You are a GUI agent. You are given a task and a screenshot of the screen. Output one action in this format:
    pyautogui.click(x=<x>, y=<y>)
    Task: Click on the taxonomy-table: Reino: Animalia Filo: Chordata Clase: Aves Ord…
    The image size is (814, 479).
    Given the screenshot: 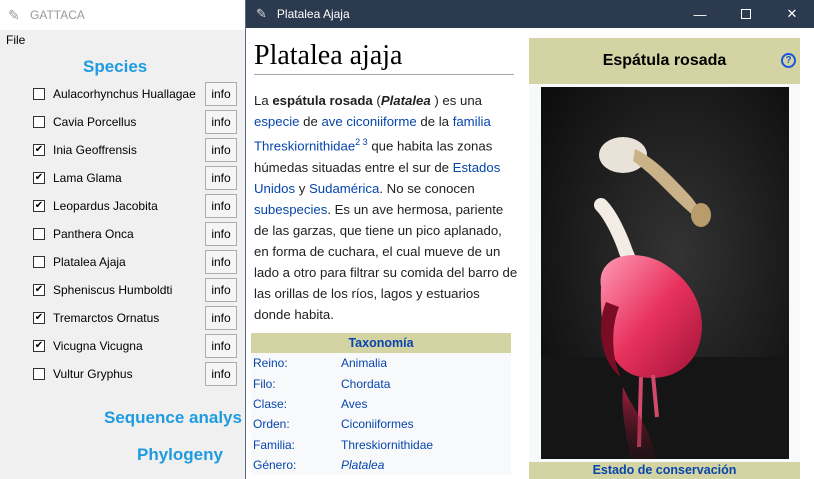 What is the action you would take?
    pyautogui.click(x=381, y=414)
    